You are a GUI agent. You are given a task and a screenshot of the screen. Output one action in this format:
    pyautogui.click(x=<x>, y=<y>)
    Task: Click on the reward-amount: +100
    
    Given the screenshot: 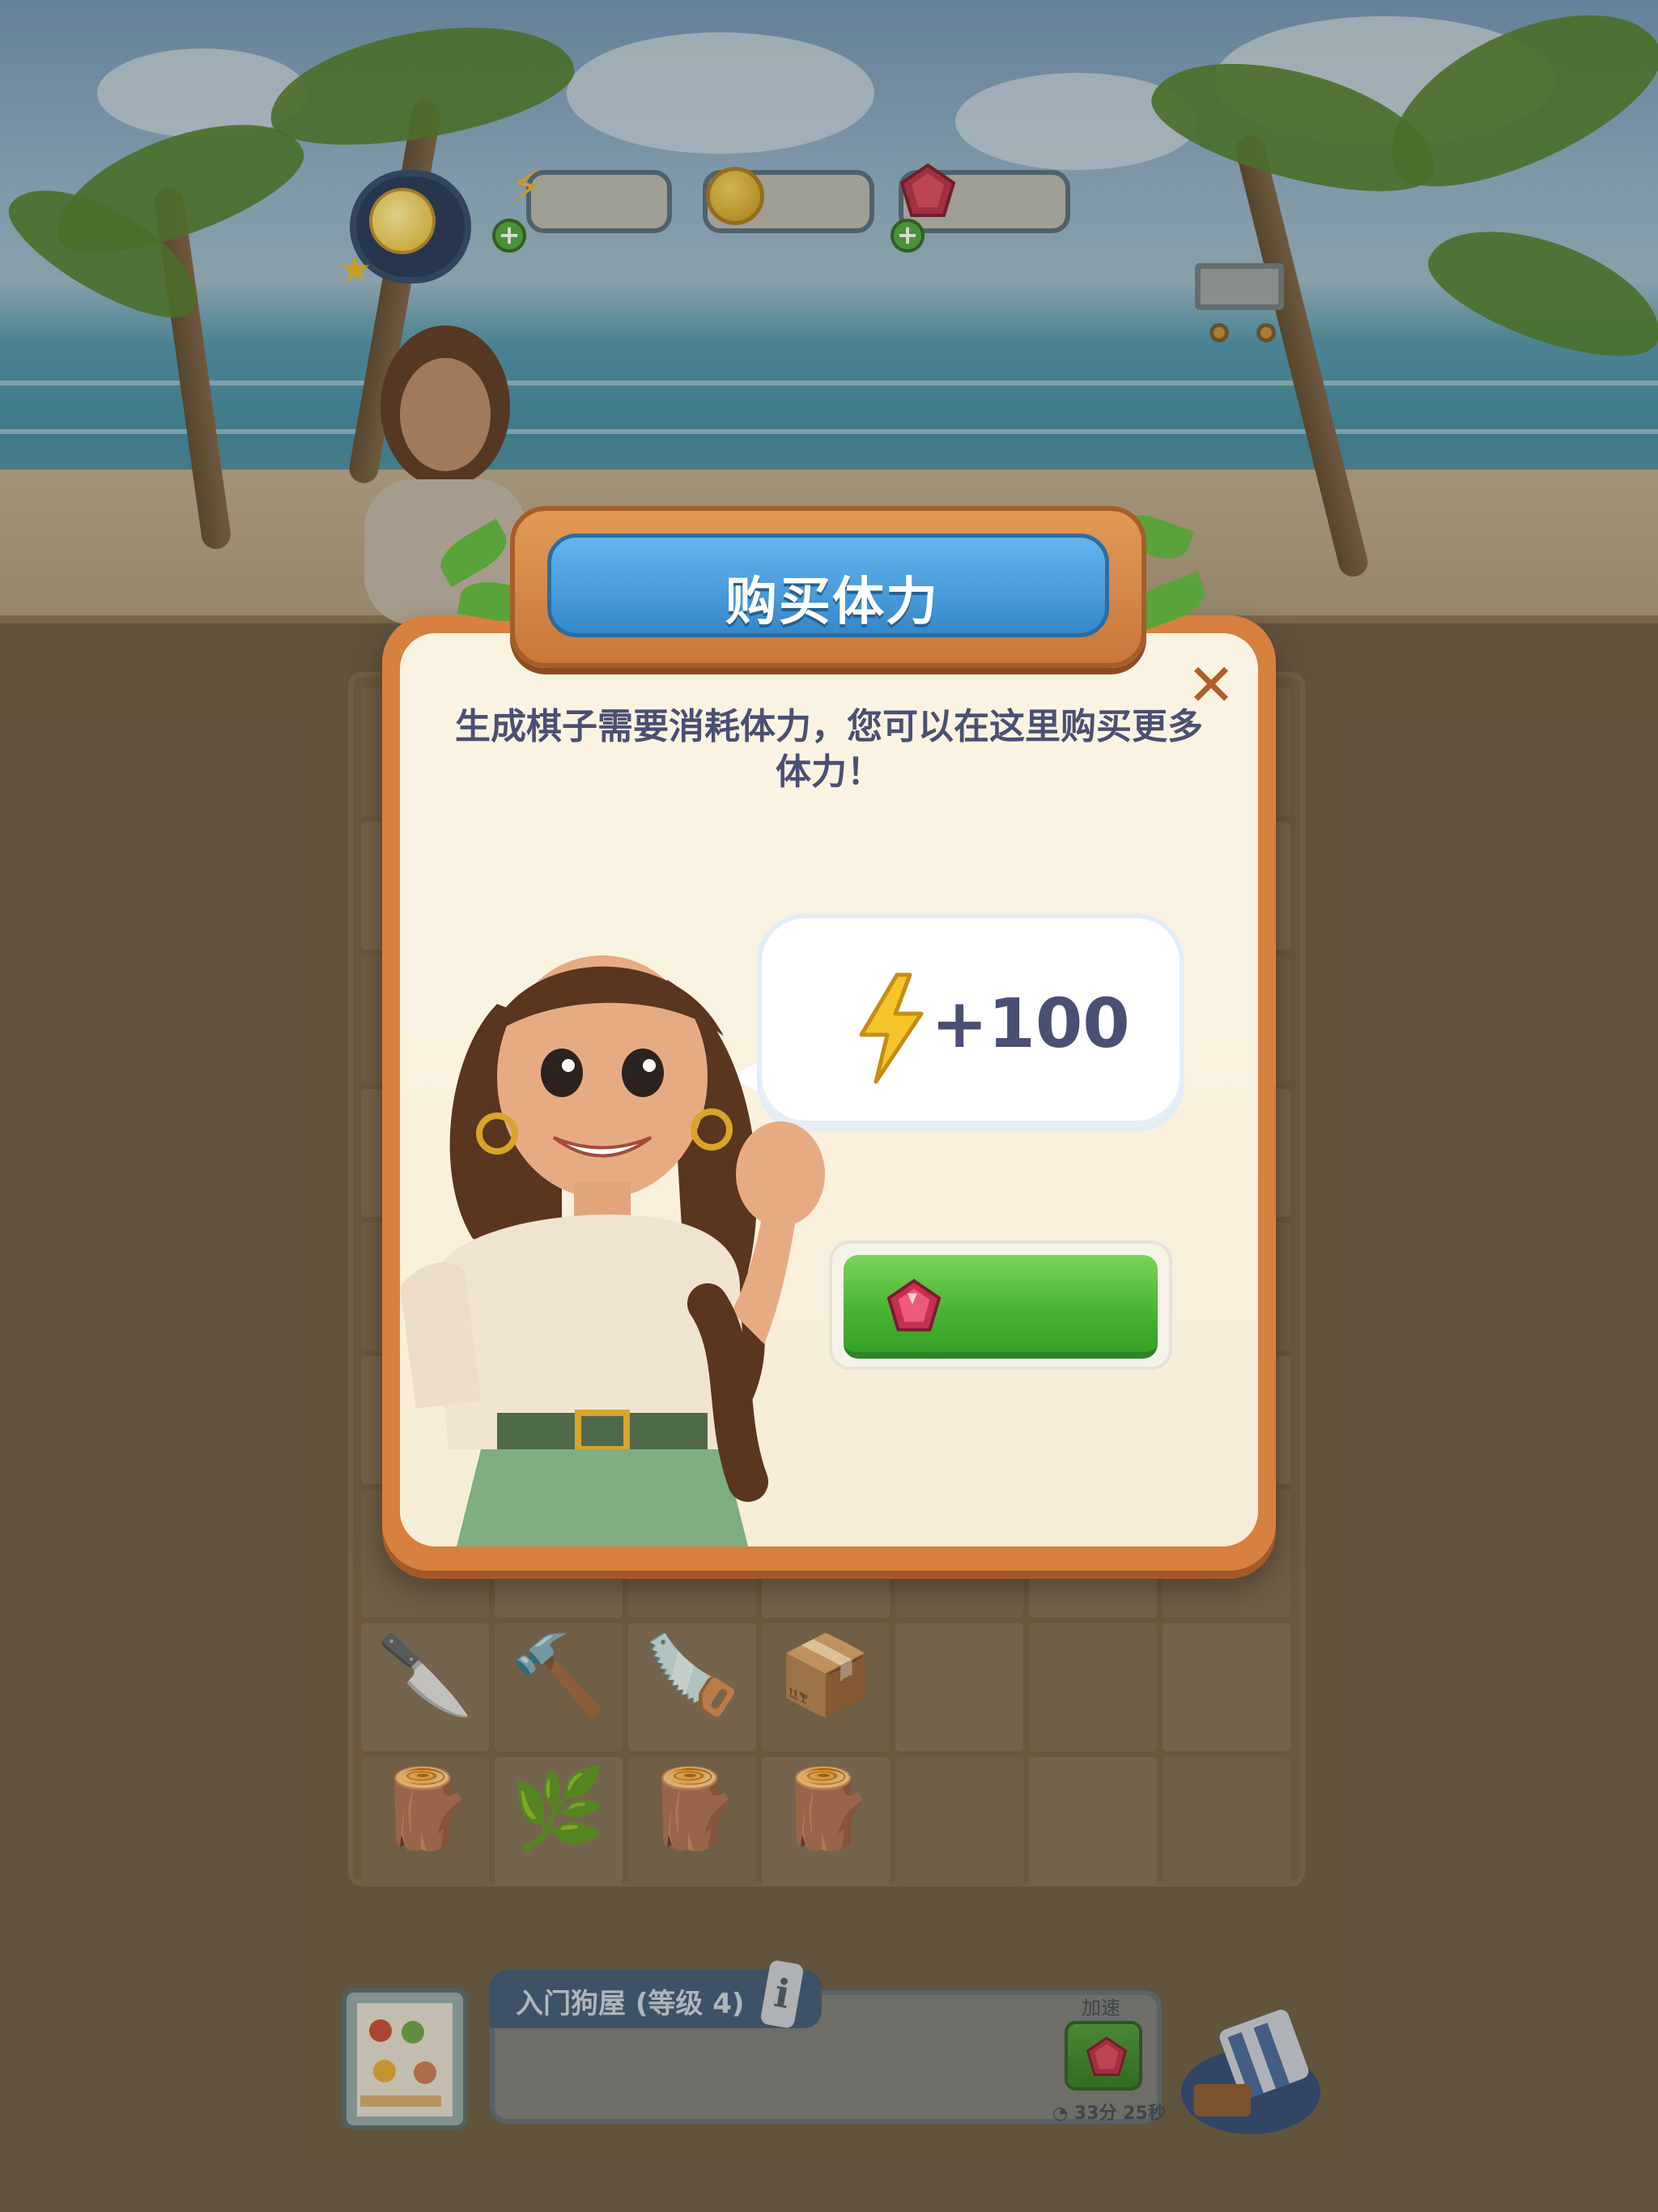 What is the action you would take?
    pyautogui.click(x=1030, y=1024)
    